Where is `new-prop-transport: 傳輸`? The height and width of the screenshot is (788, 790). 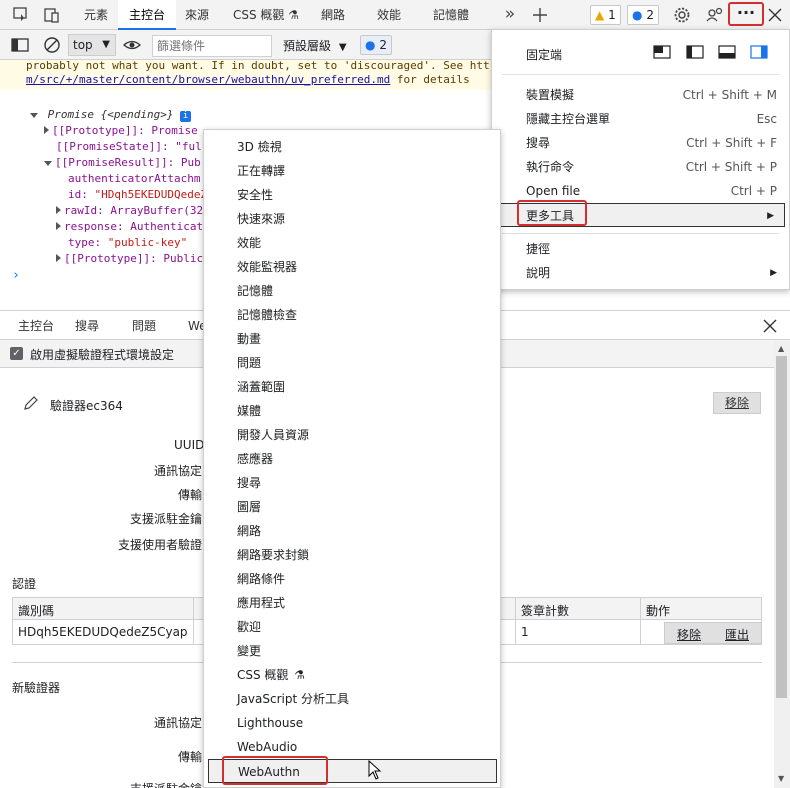 new-prop-transport: 傳輸 is located at coordinates (190, 757).